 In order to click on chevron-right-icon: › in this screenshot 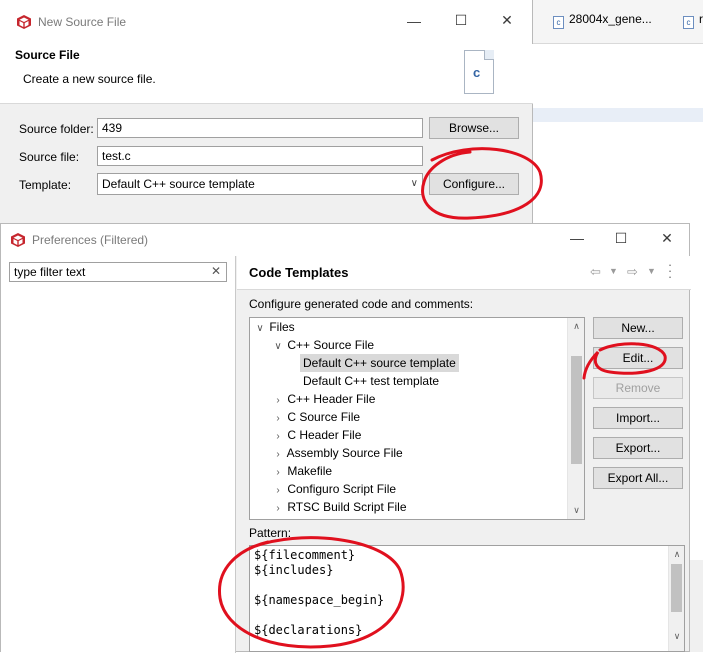, I will do `click(278, 509)`.